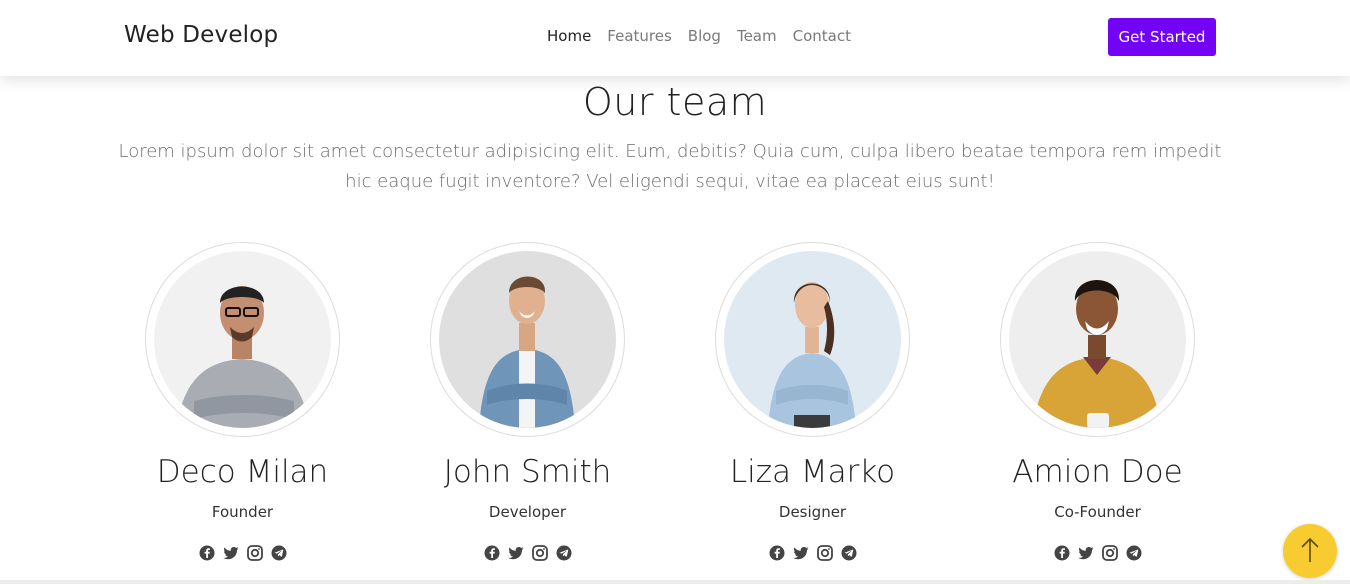 The width and height of the screenshot is (1350, 584). What do you see at coordinates (1097, 472) in the screenshot?
I see `member-name: Amion Doe` at bounding box center [1097, 472].